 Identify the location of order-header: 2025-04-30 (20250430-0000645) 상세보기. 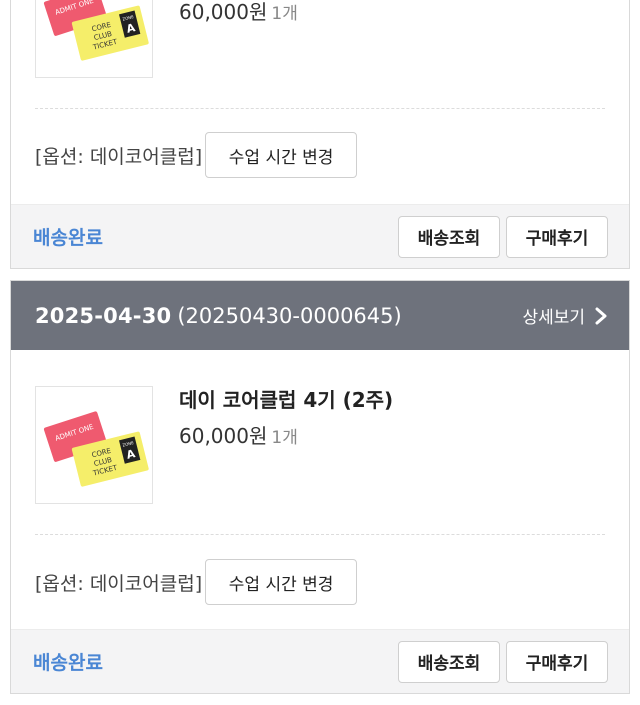
(320, 315).